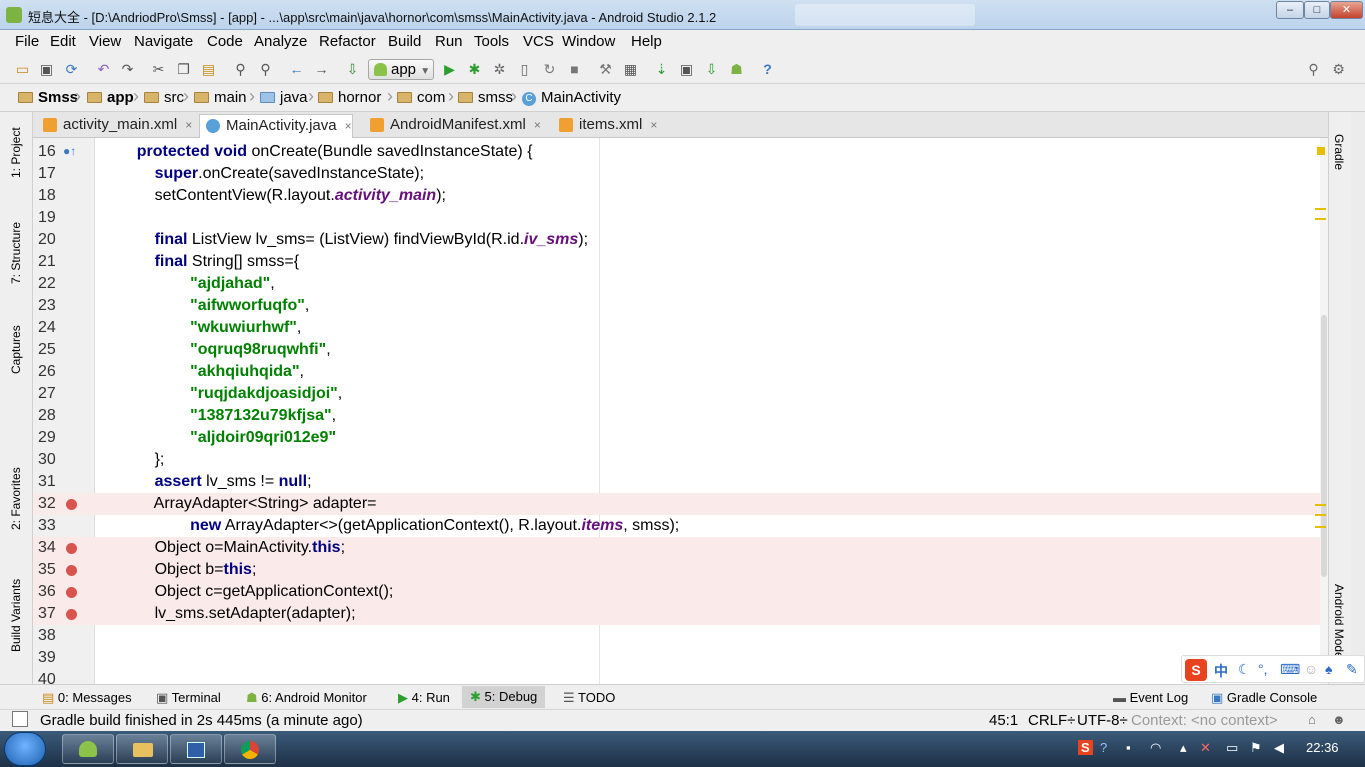 The width and height of the screenshot is (1365, 767). Describe the element at coordinates (16, 253) in the screenshot. I see `tool-structure: 7: Structure` at that location.